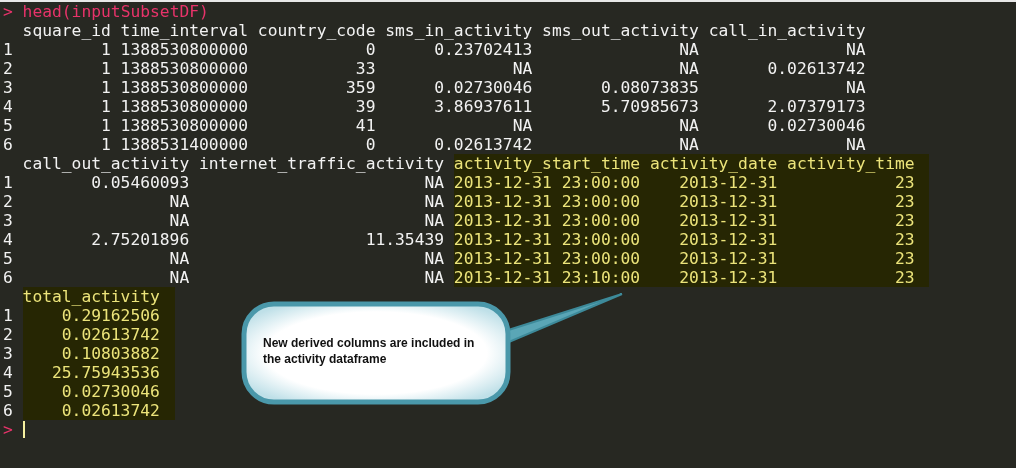 The image size is (1016, 468). I want to click on column-header: country_code, so click(316, 30).